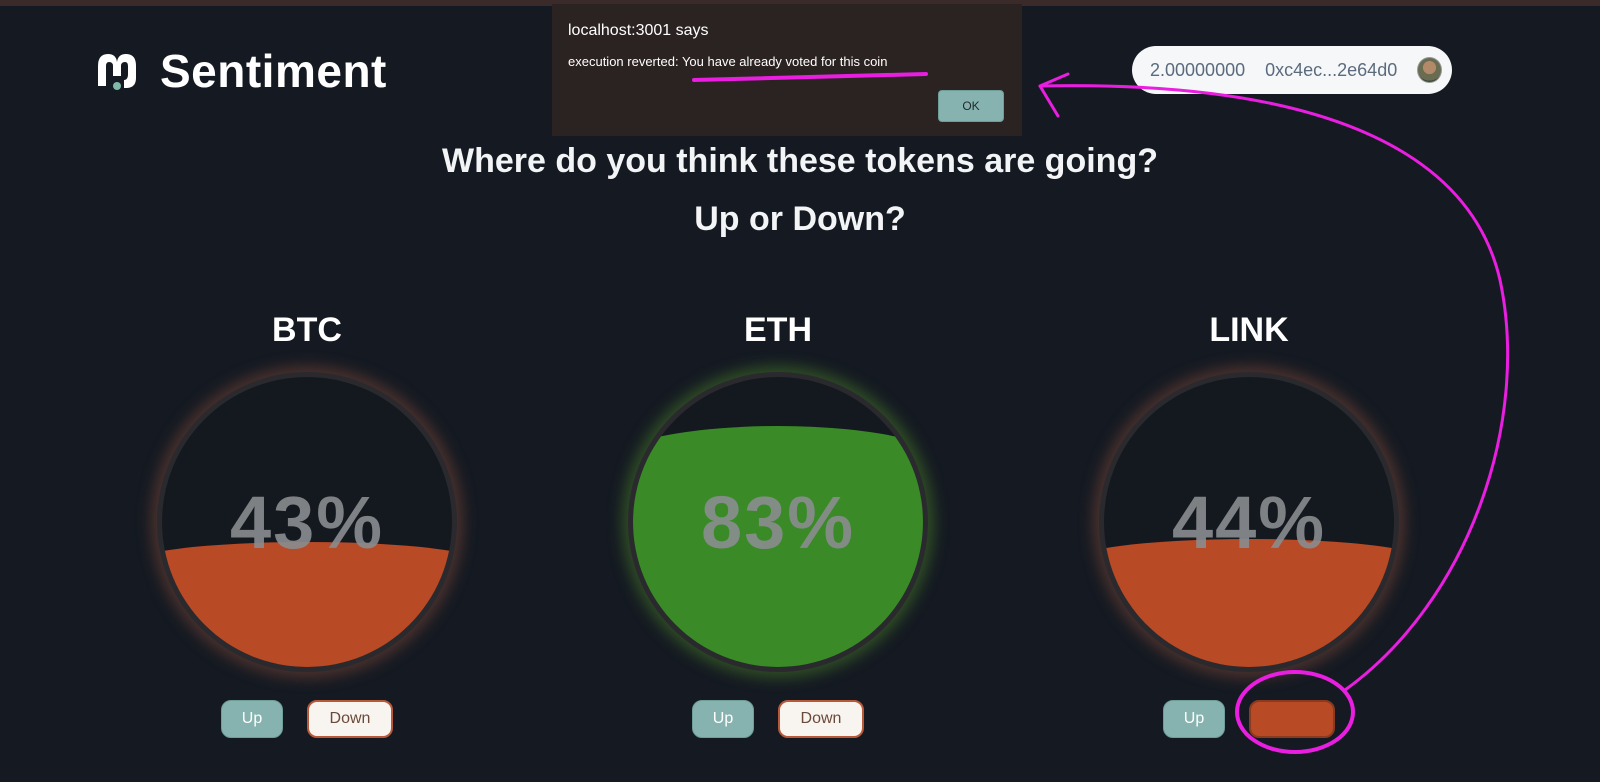 The height and width of the screenshot is (782, 1600). I want to click on app-brand: Sentiment, so click(240, 71).